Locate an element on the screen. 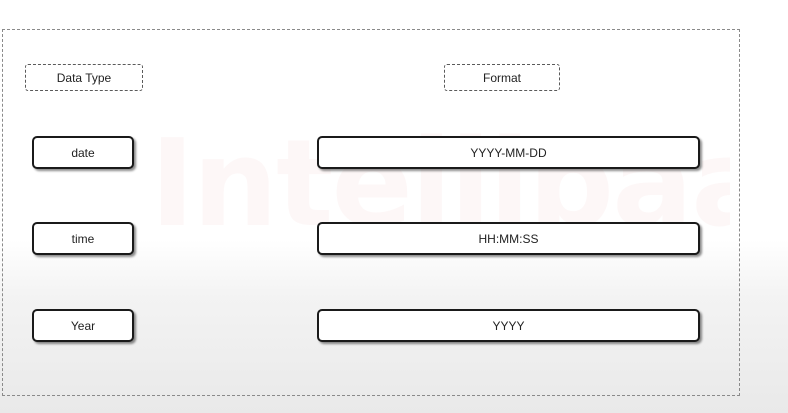  format-header: Format is located at coordinates (502, 77).